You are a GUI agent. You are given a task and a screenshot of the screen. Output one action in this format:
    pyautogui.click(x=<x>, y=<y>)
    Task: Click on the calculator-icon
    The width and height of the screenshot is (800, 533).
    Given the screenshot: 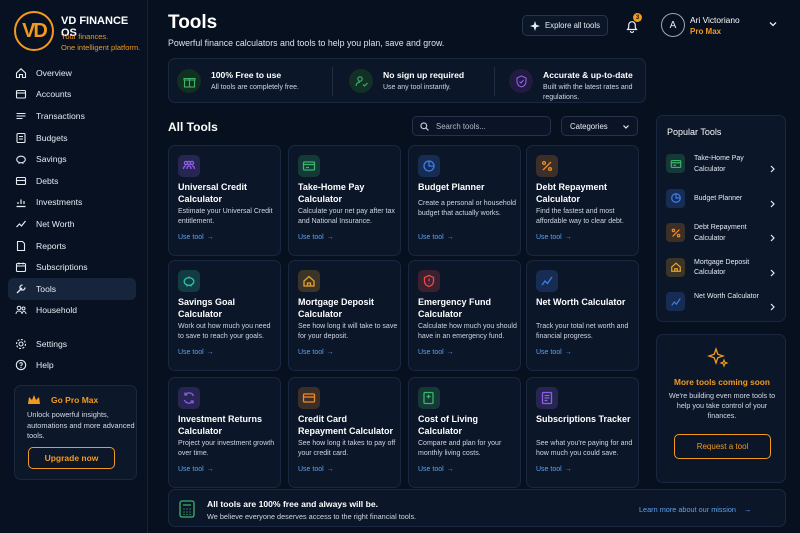 What is the action you would take?
    pyautogui.click(x=187, y=509)
    